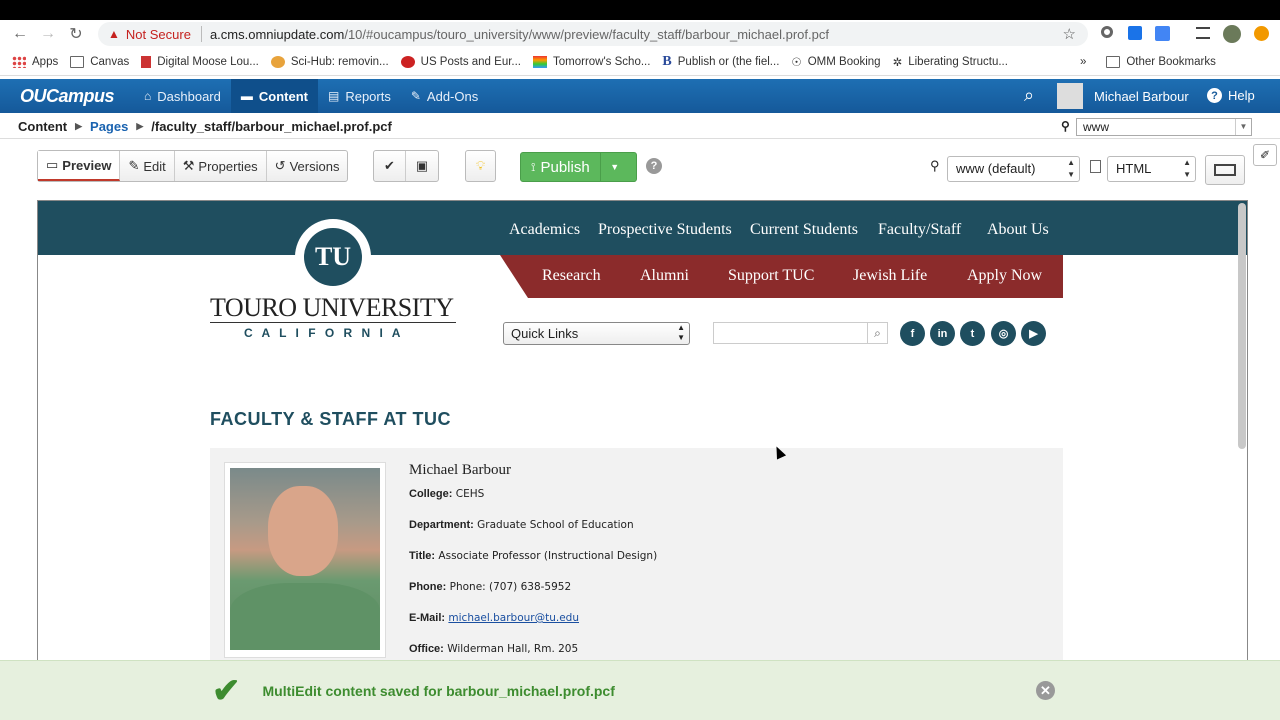 This screenshot has width=1280, height=720. Describe the element at coordinates (513, 618) in the screenshot. I see `email-link: michael.barbour@tu.edu` at that location.